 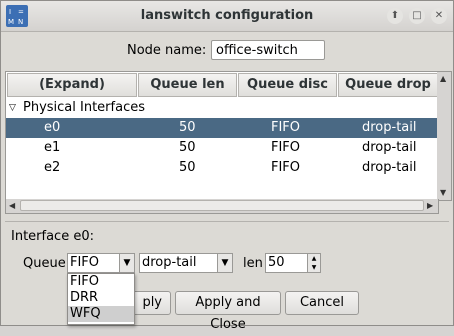 I want to click on len-label: len, so click(x=253, y=263).